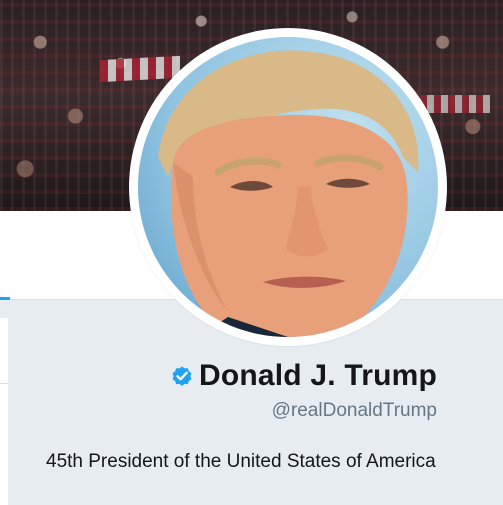 This screenshot has width=503, height=505. I want to click on profile-name-row: Donald J. Trump, so click(303, 376).